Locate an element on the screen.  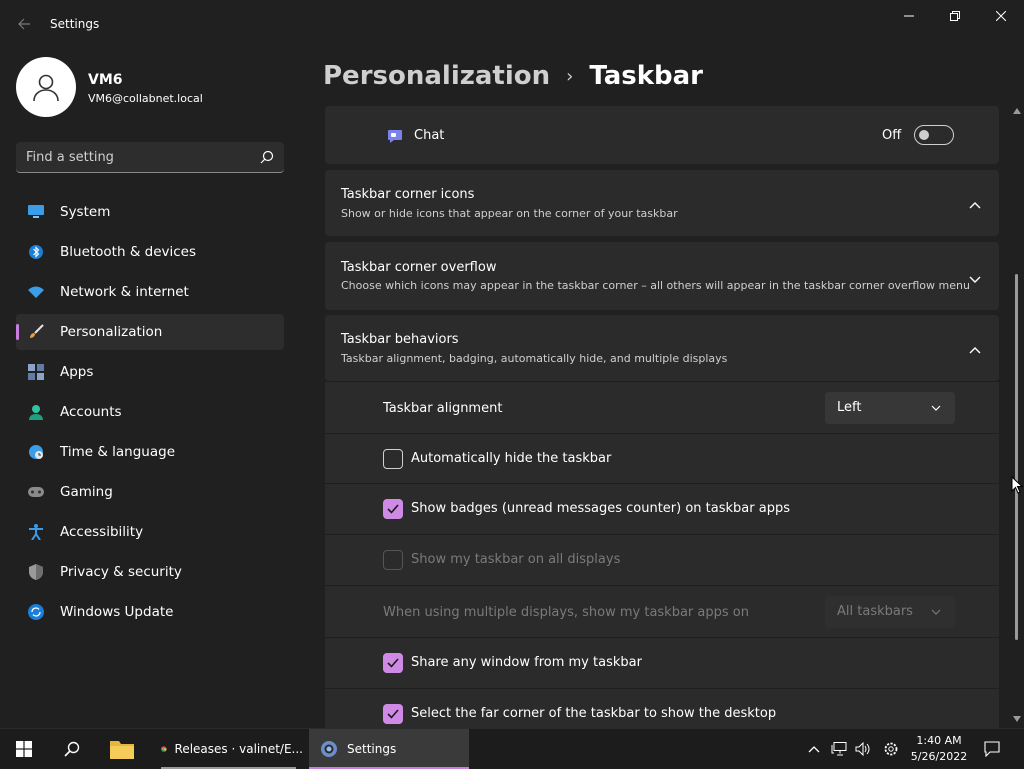
breadcrumb: Personalization › Taskbar is located at coordinates (513, 76).